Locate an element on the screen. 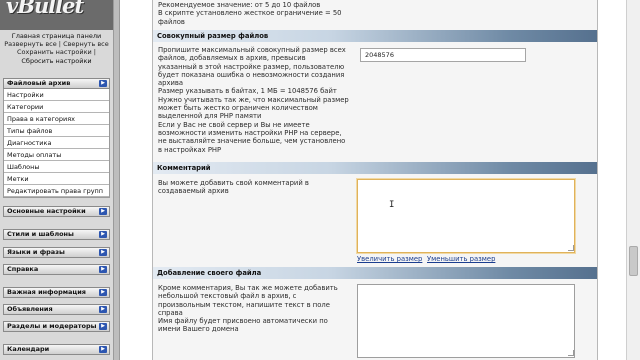 The width and height of the screenshot is (640, 360). page-scrollbar is located at coordinates (633, 180).